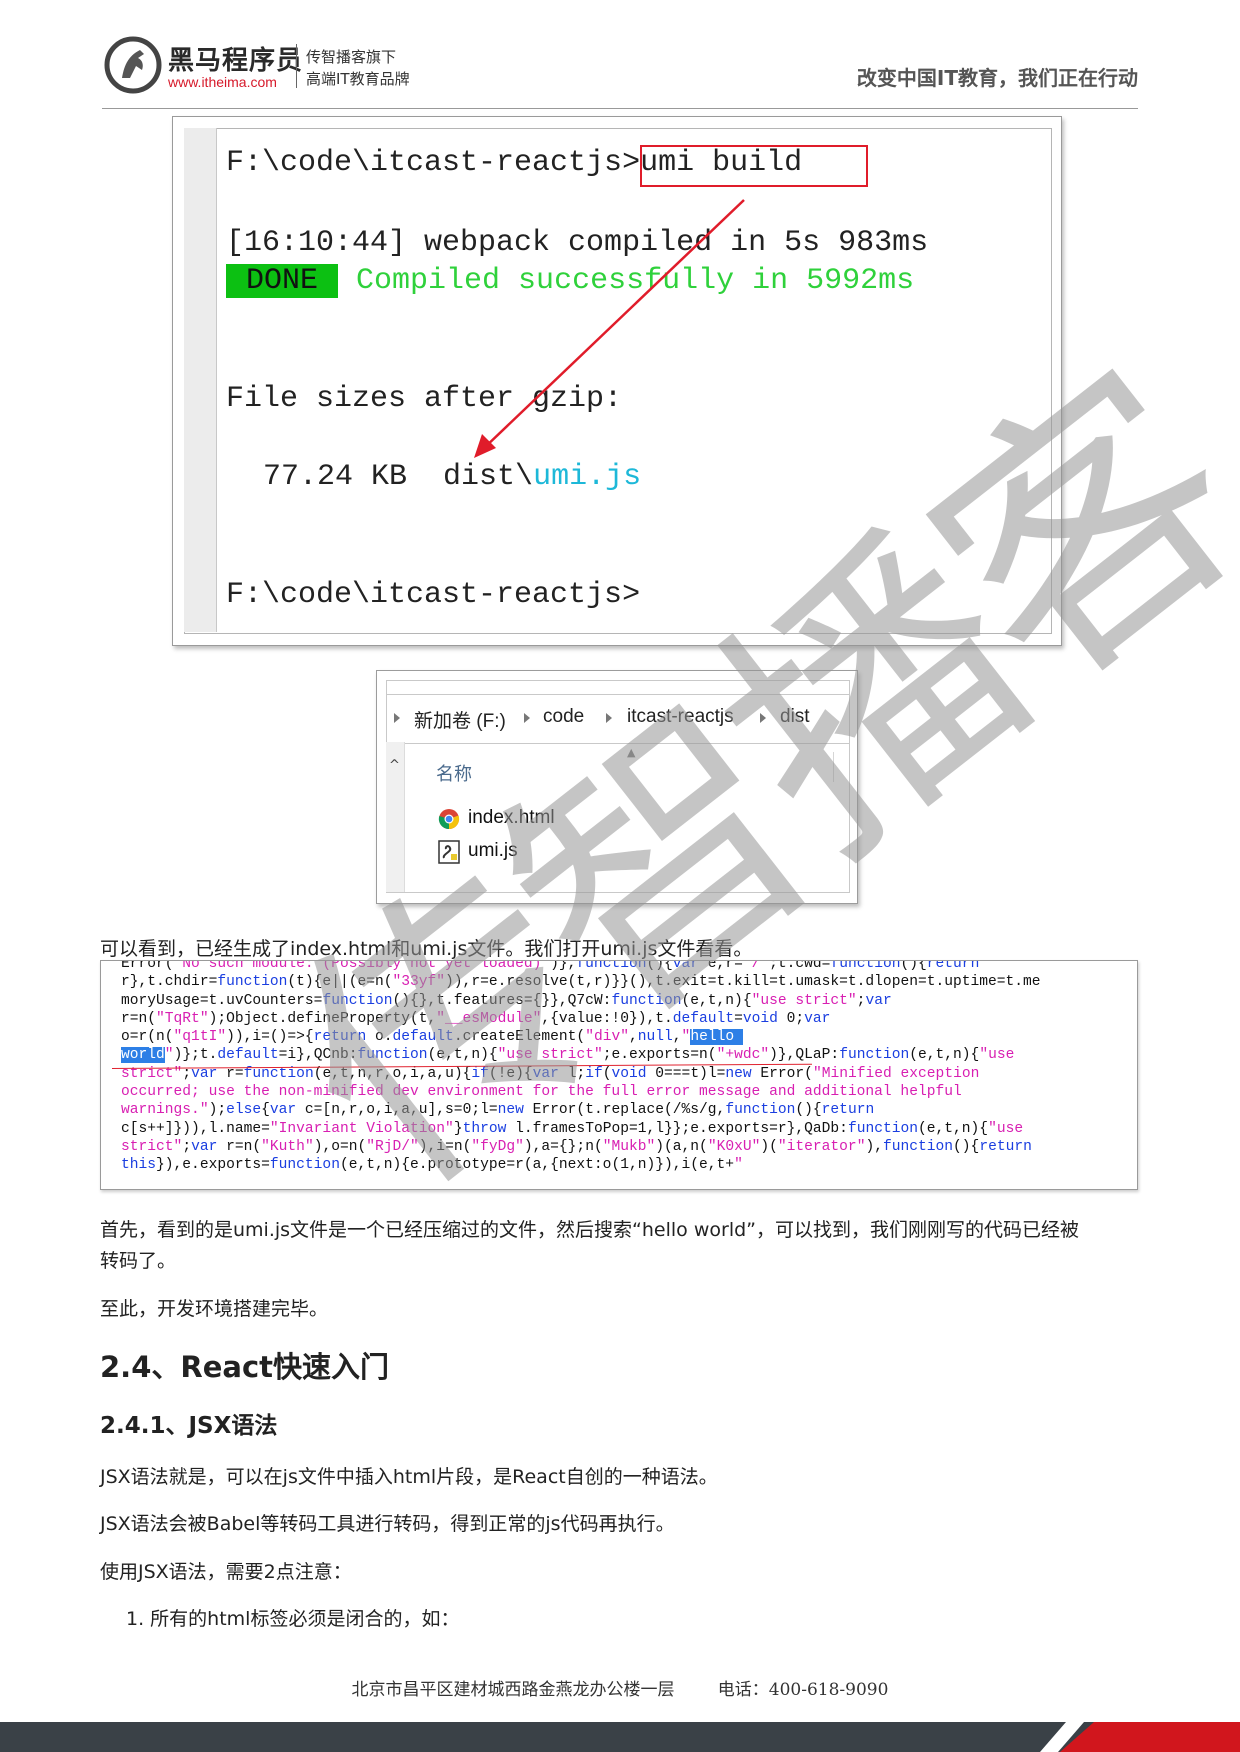 The width and height of the screenshot is (1240, 1752). Describe the element at coordinates (358, 79) in the screenshot. I see `brand-tagline-2: 高端IT教育品牌` at that location.